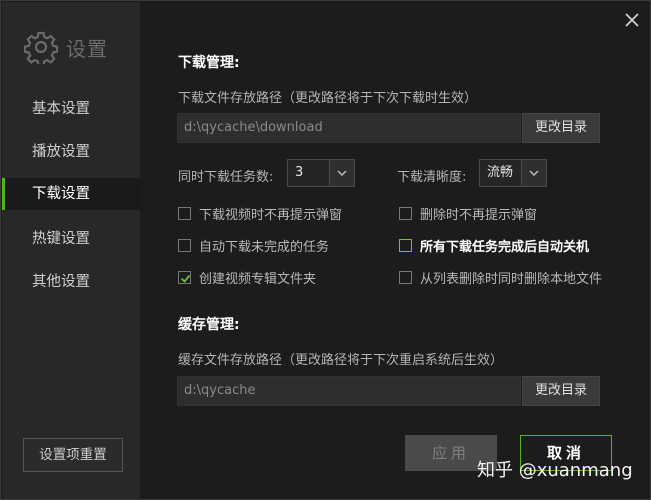 Image resolution: width=651 pixels, height=500 pixels. Describe the element at coordinates (349, 128) in the screenshot. I see `download-path-input: d:\qycache\download` at that location.